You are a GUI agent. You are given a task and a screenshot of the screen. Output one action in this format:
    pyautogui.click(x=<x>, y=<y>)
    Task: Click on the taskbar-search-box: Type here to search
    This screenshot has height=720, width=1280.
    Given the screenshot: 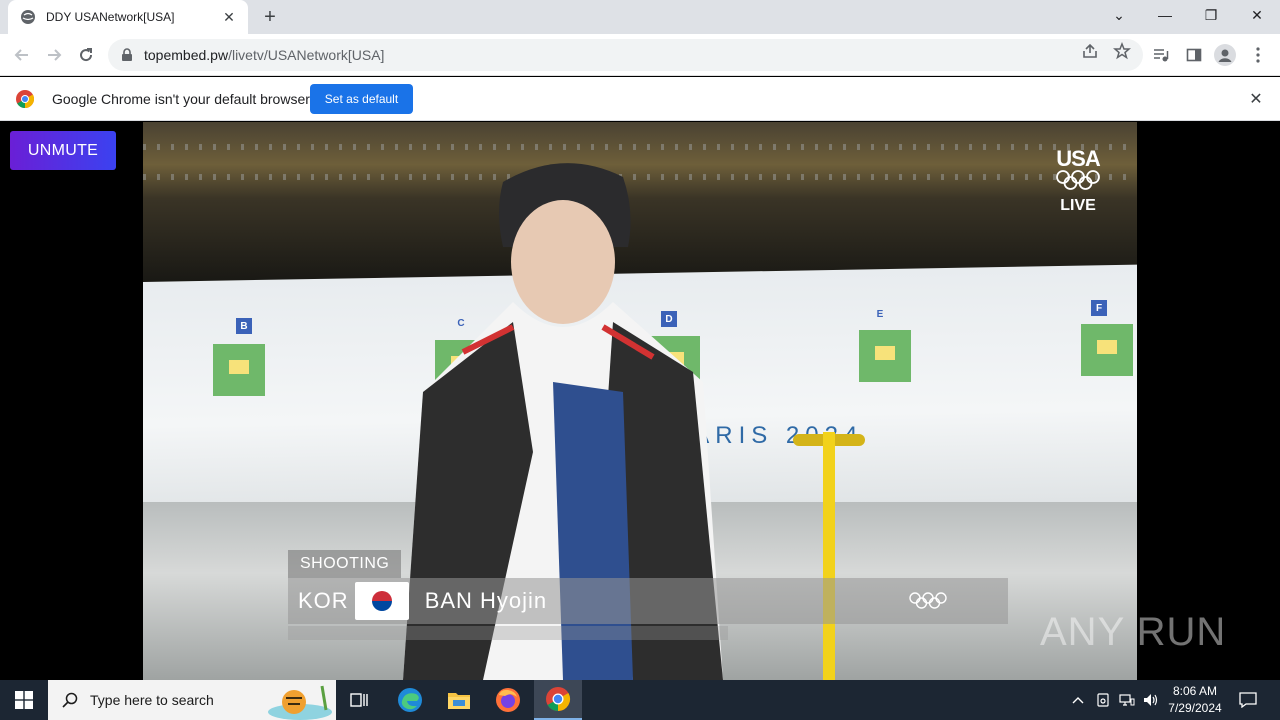 What is the action you would take?
    pyautogui.click(x=192, y=700)
    